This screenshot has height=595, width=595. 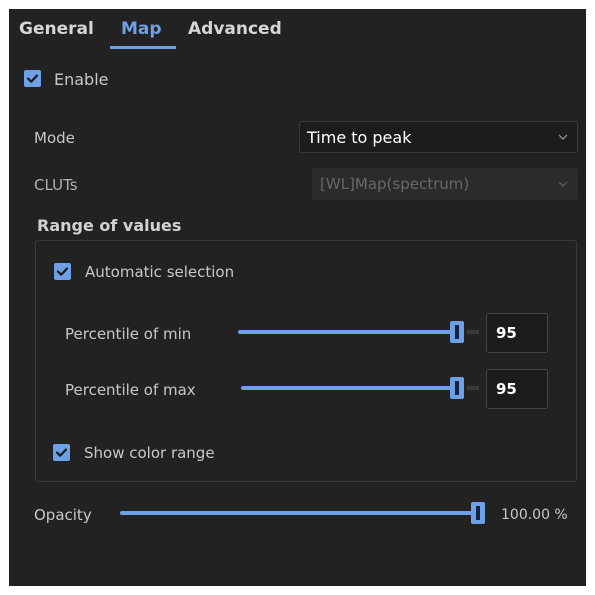 I want to click on percentile-max-value: 95, so click(x=506, y=389).